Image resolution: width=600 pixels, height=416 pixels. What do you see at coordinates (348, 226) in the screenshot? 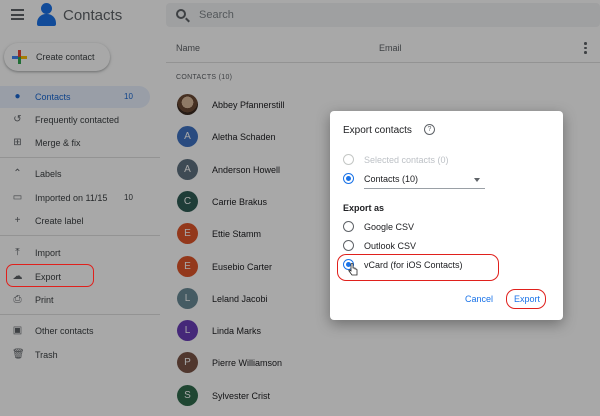
I see `google-csv-radio` at bounding box center [348, 226].